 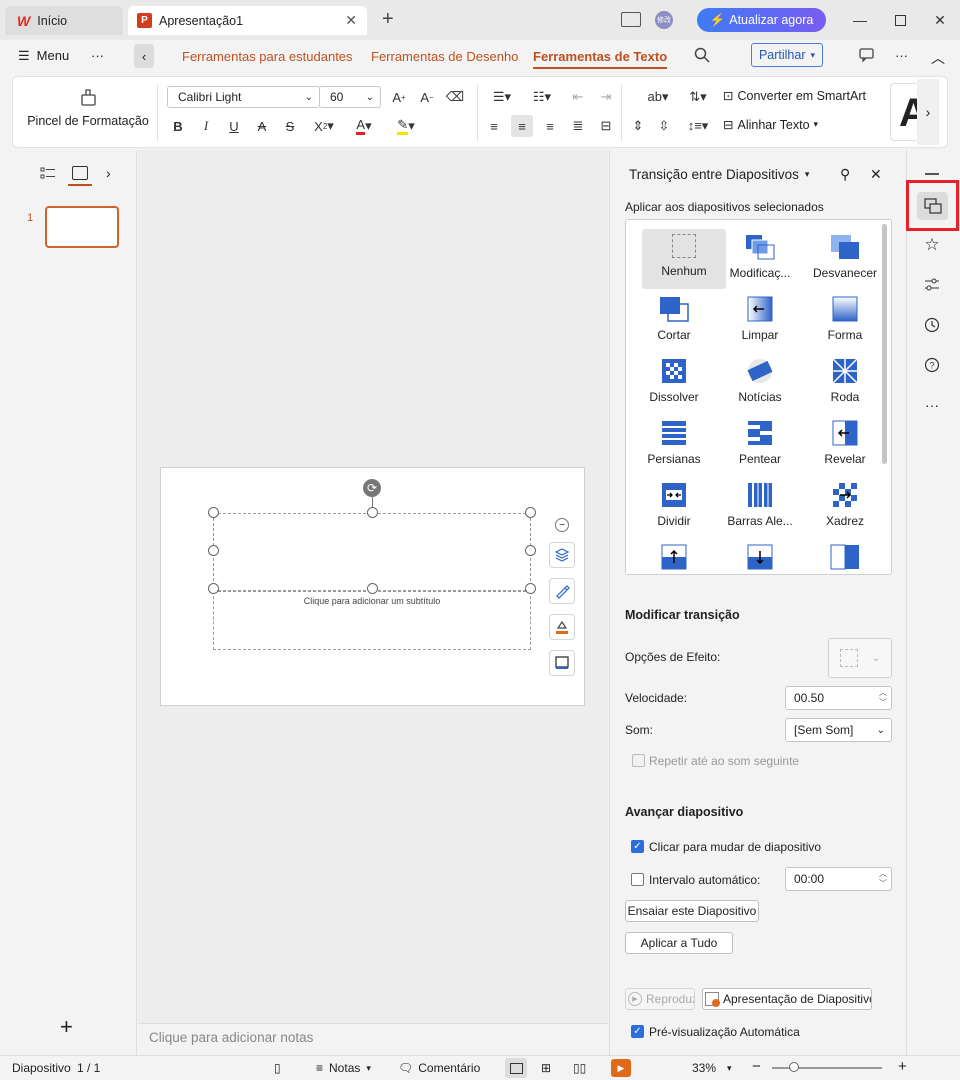 I want to click on text-direction-icon: ⇕, so click(x=638, y=126).